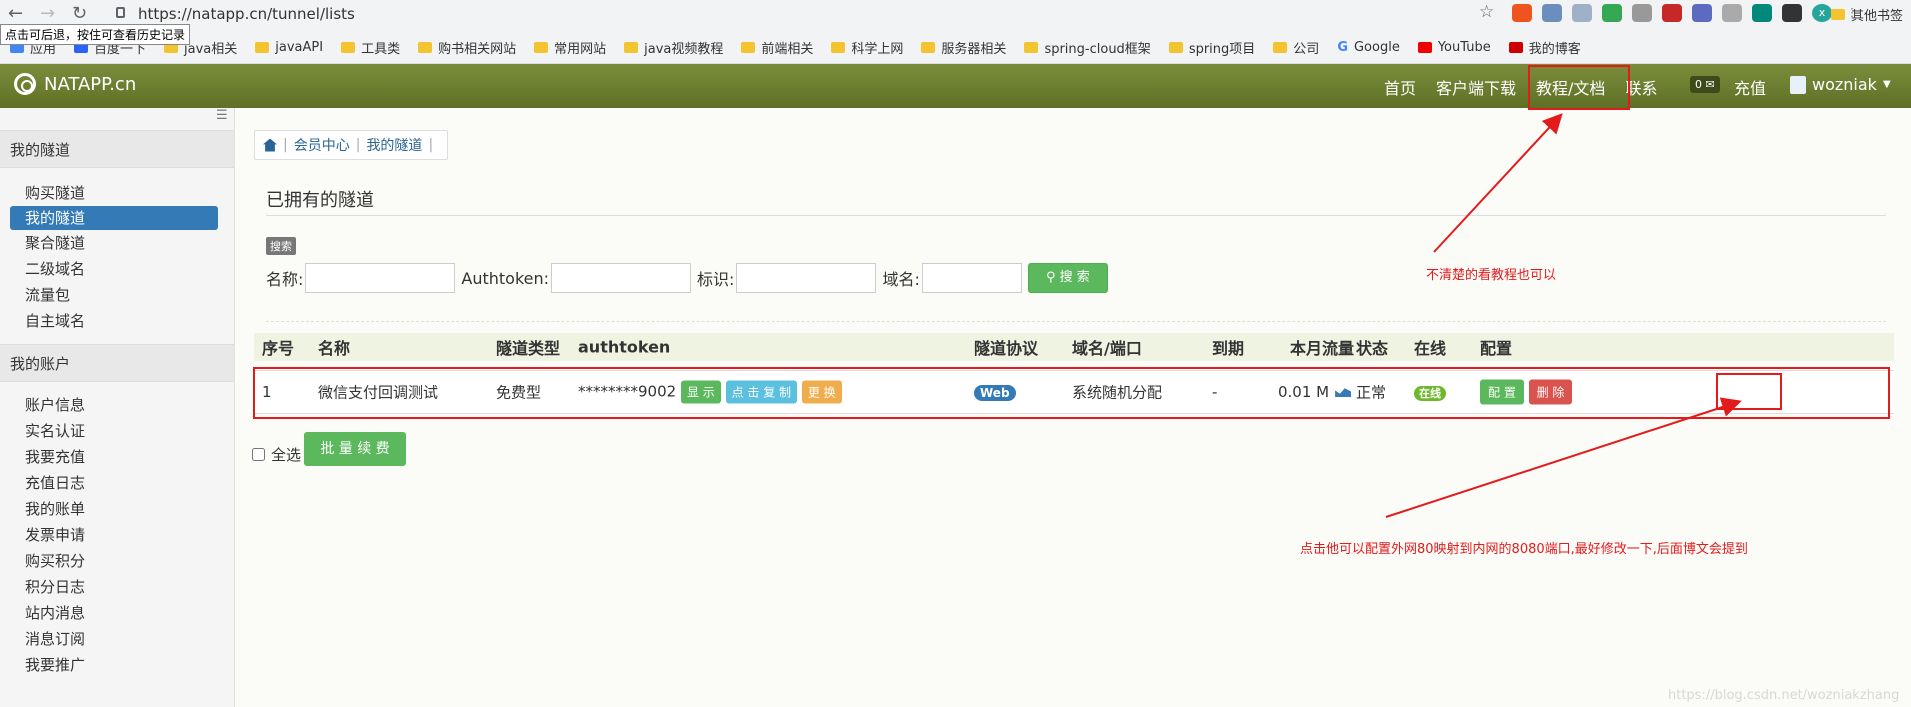 The height and width of the screenshot is (707, 1911). Describe the element at coordinates (117, 639) in the screenshot. I see `sidebar-item-subscribe: 消息订阅` at that location.